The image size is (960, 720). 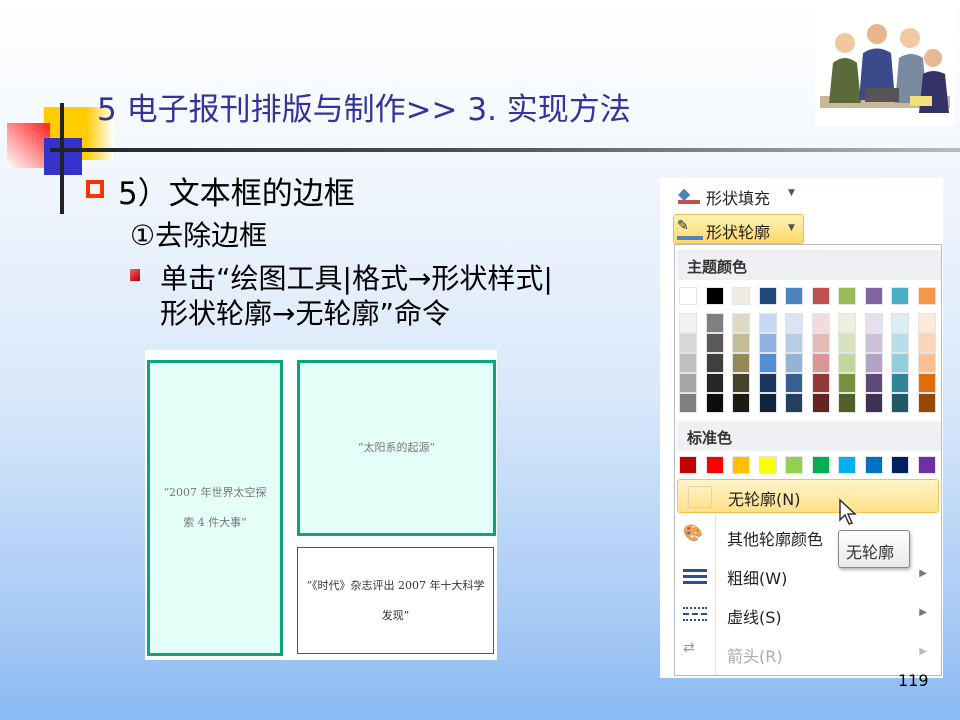 I want to click on menu-item-label: 箭头(R), so click(x=755, y=656).